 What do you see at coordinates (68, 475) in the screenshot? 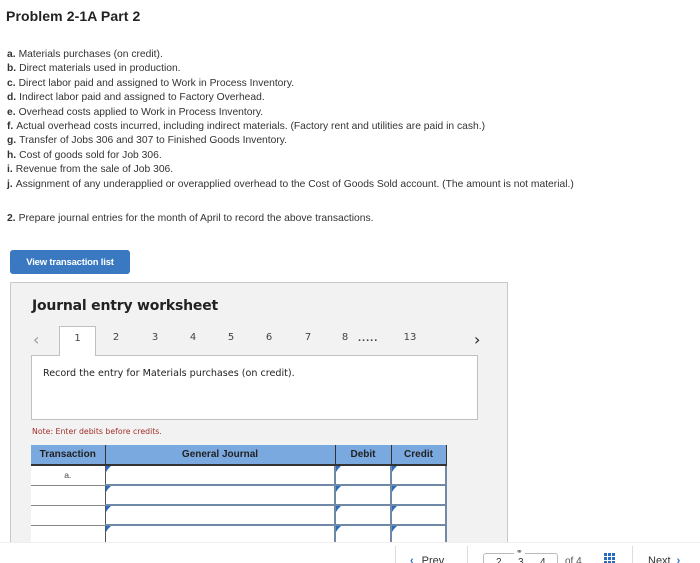
I see `transaction-cell: a.` at bounding box center [68, 475].